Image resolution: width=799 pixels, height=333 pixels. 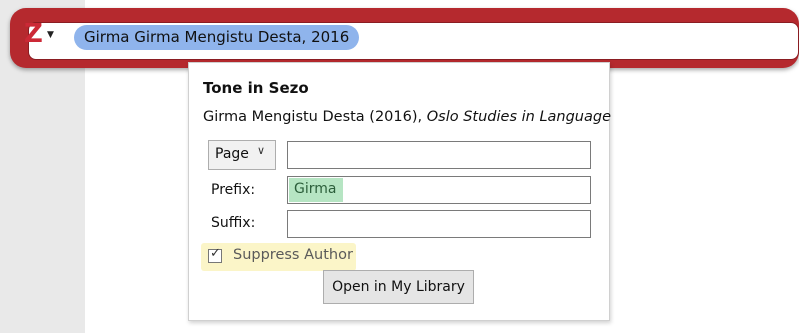 I want to click on zotero-menu-button: Z ▼, so click(x=44, y=34).